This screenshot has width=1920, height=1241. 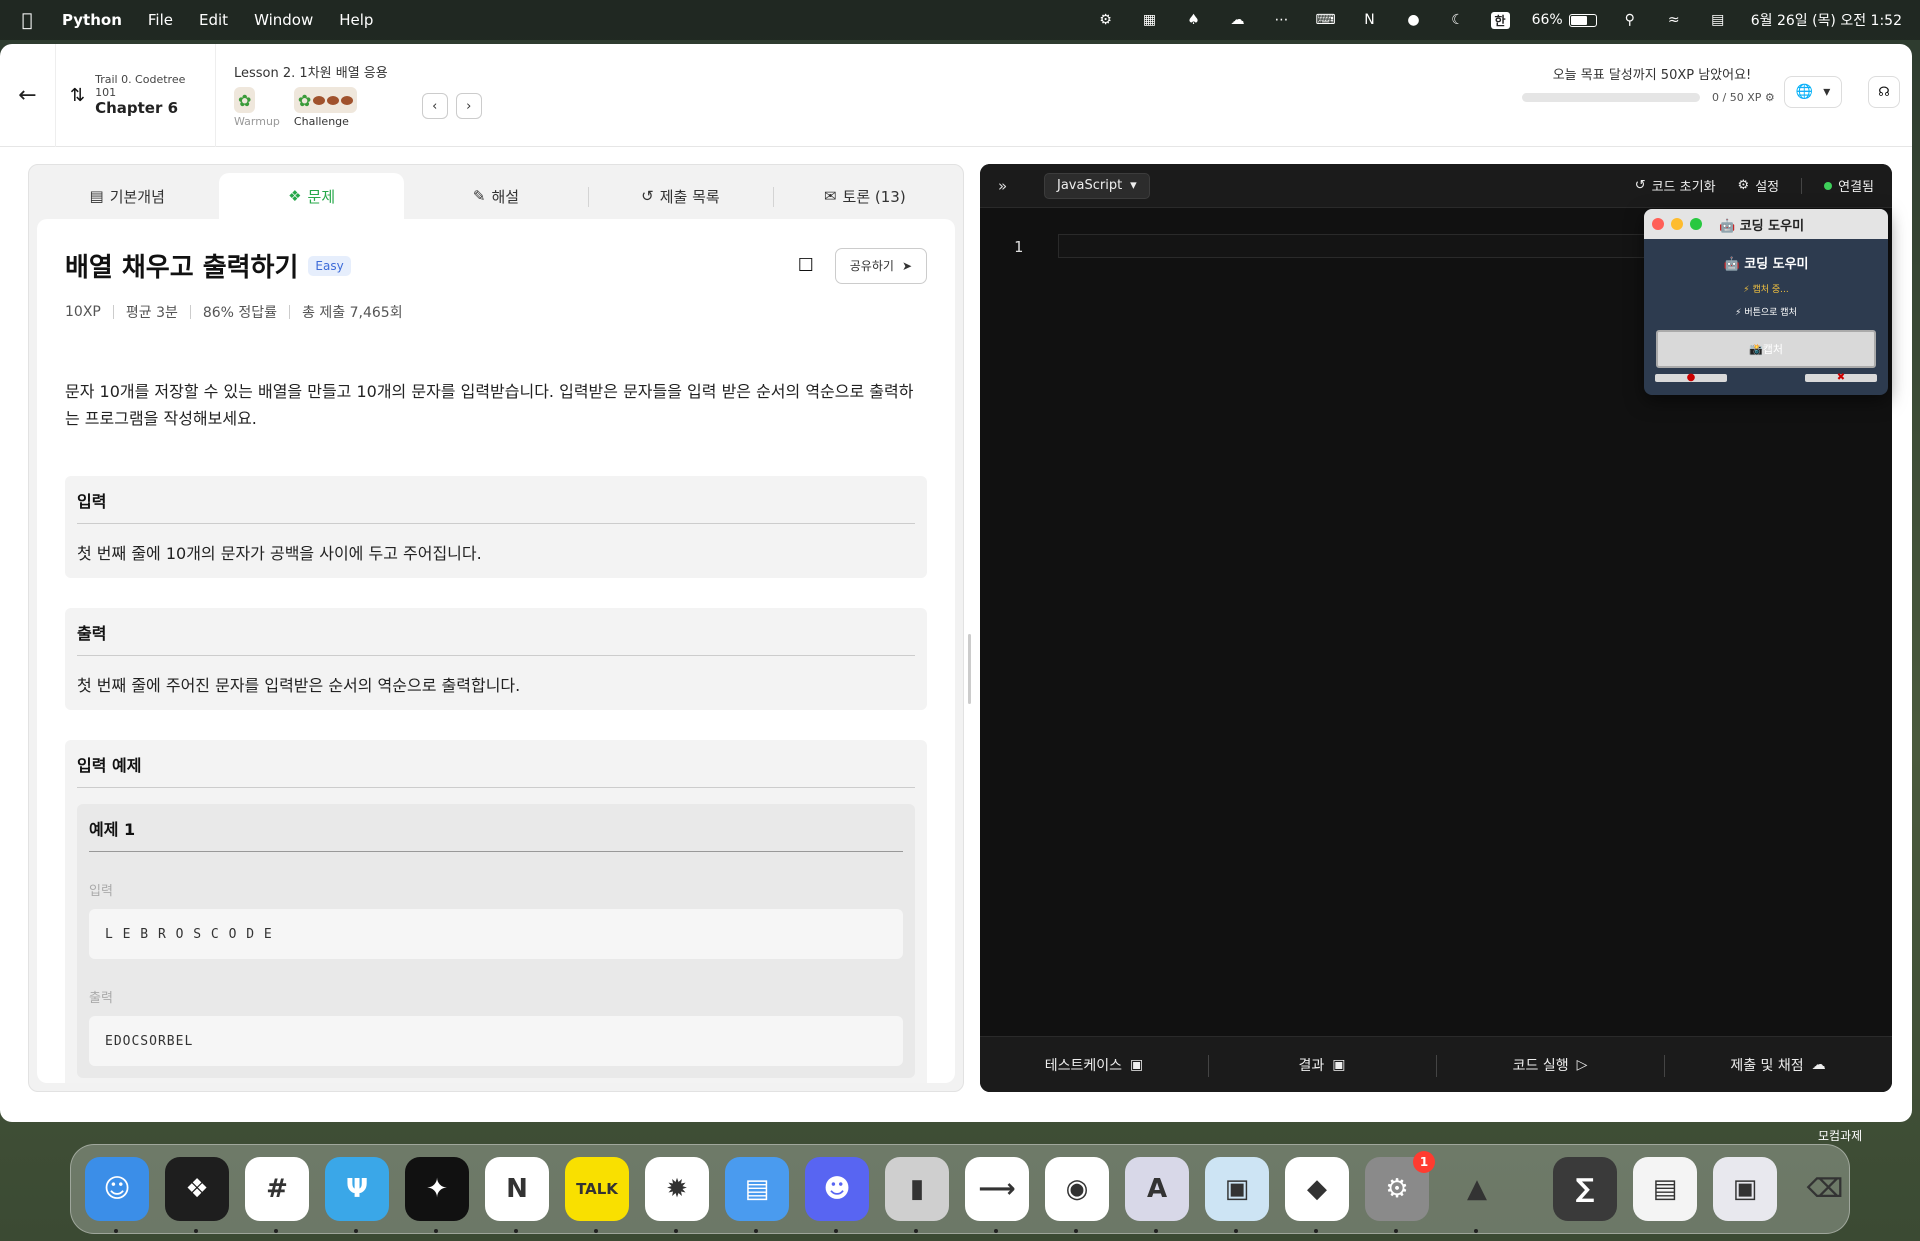 I want to click on back-button: ←, so click(x=28, y=95).